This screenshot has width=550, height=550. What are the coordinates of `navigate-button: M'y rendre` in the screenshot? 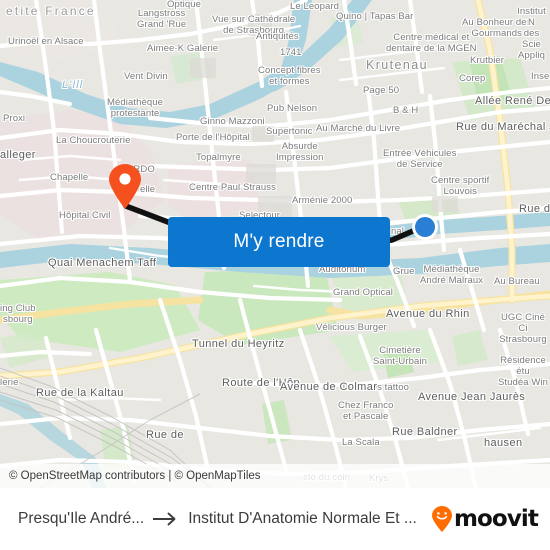 It's located at (279, 242).